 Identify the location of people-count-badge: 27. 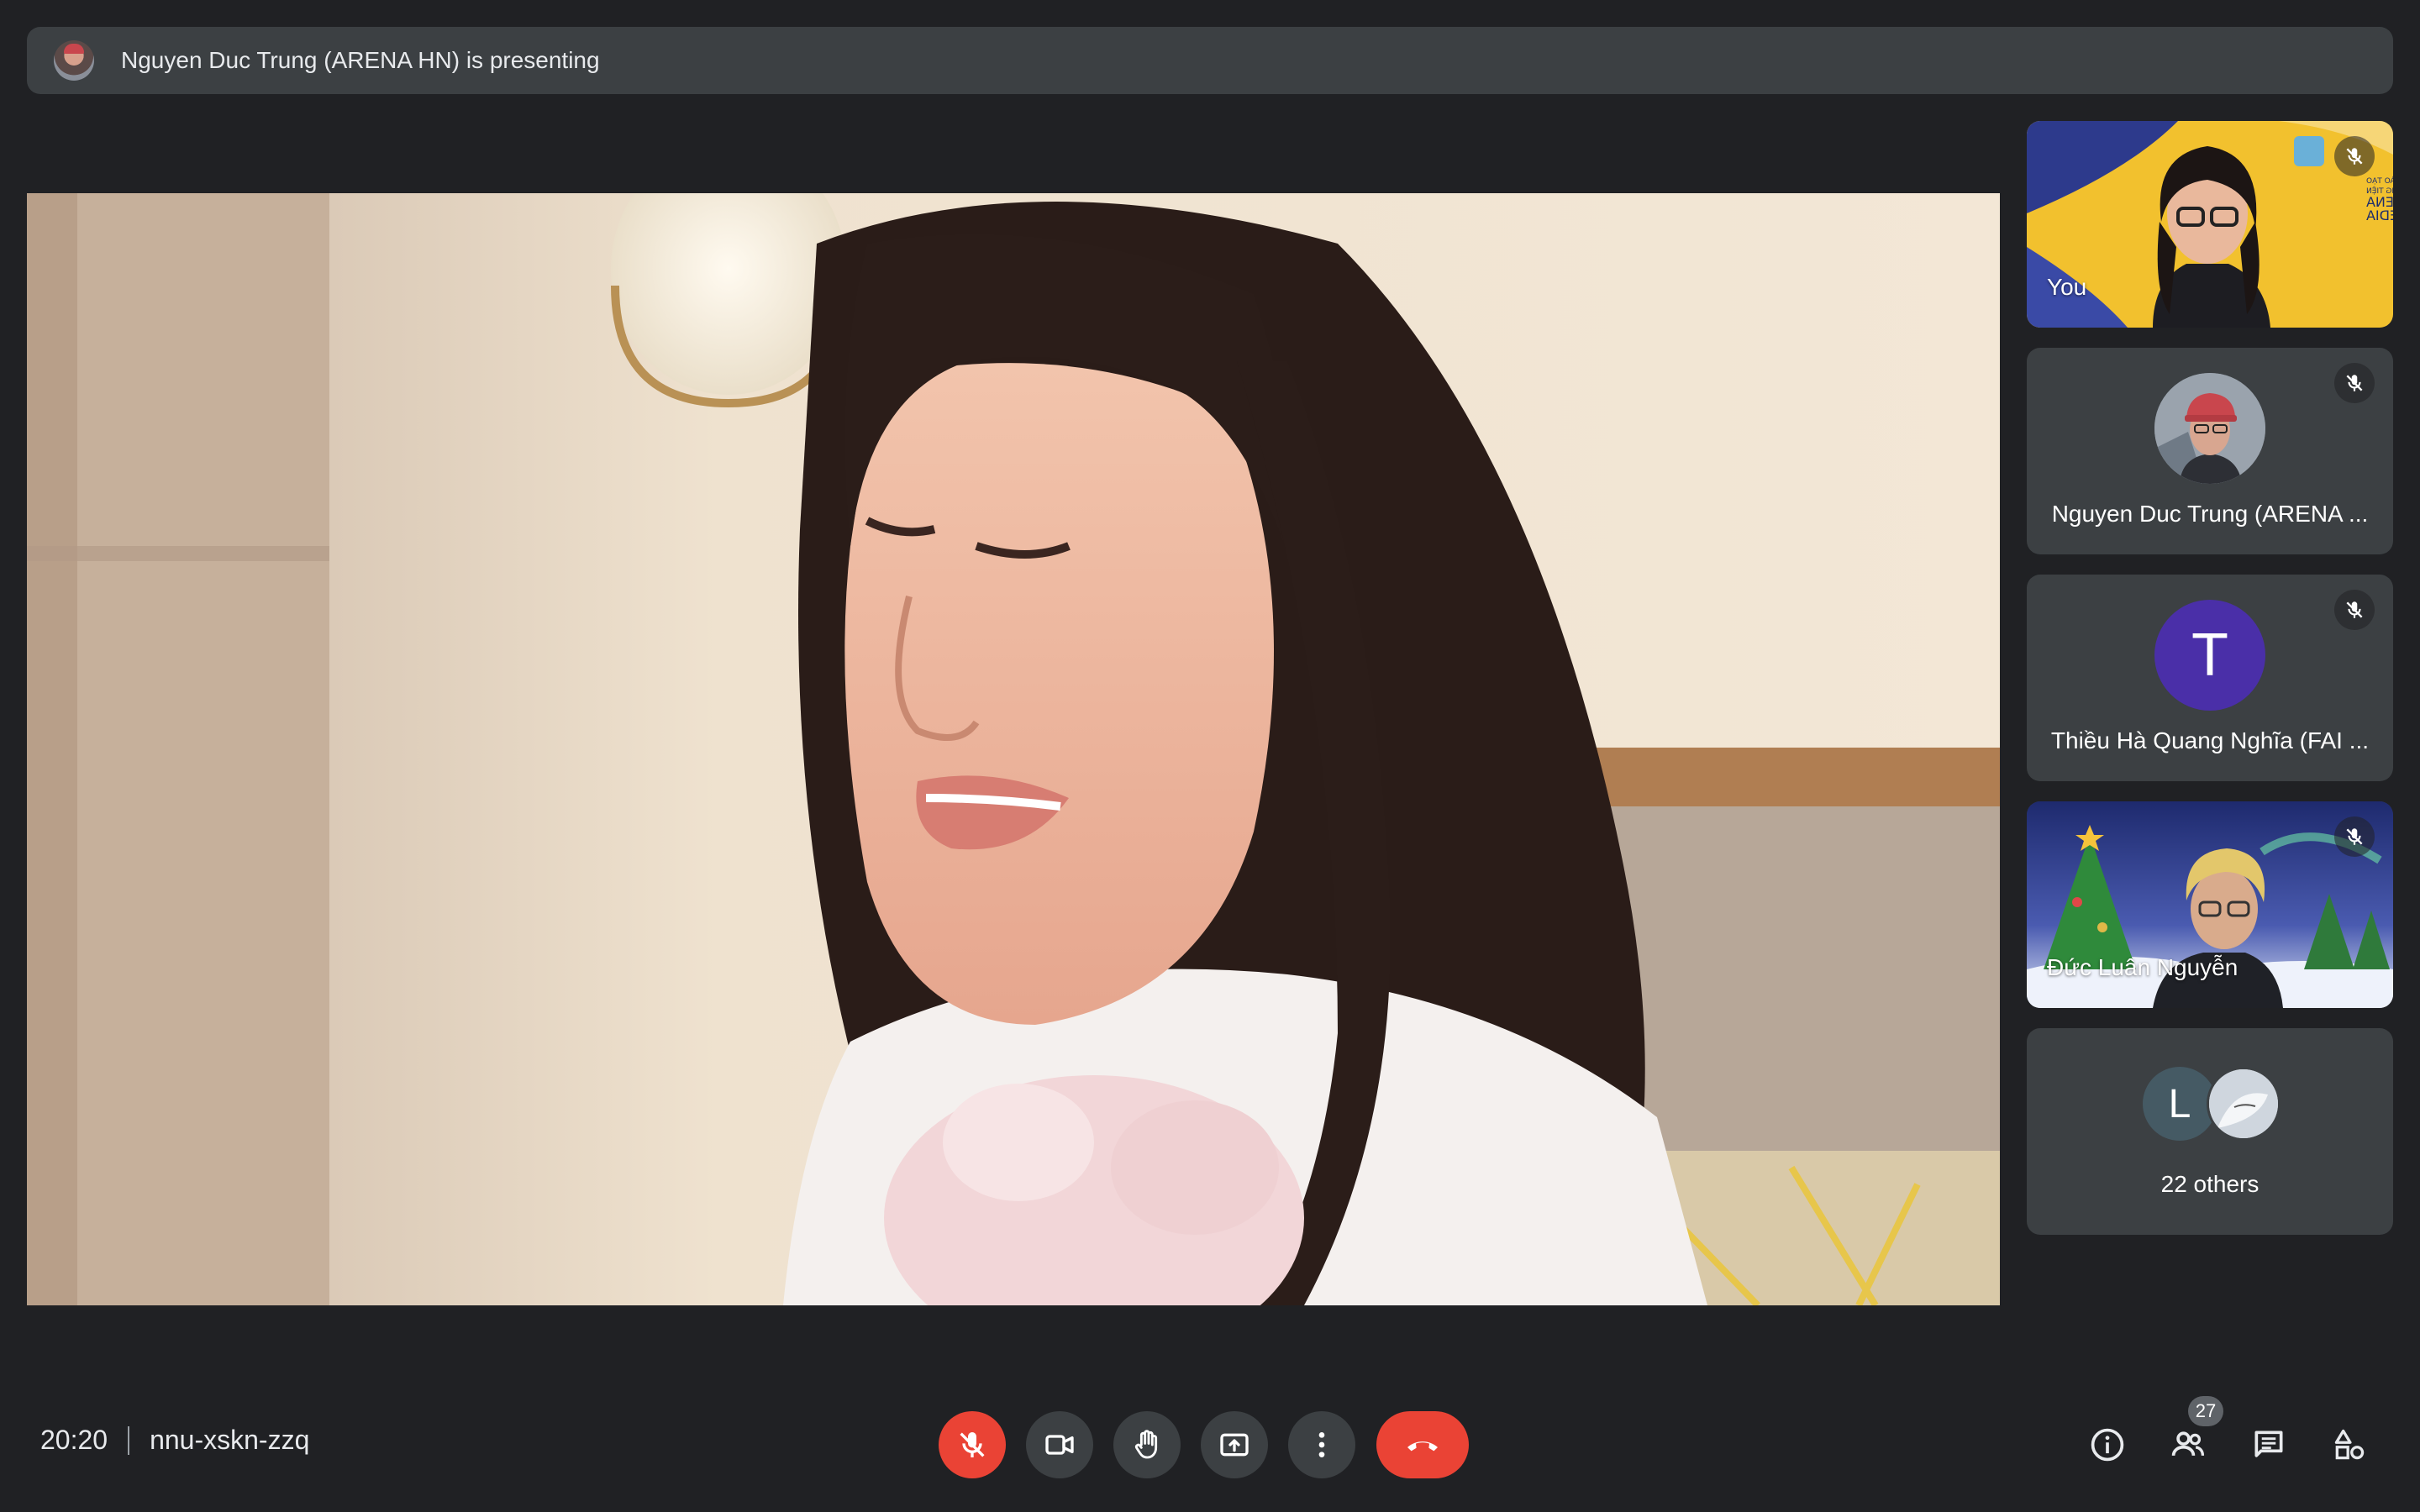
(2206, 1411).